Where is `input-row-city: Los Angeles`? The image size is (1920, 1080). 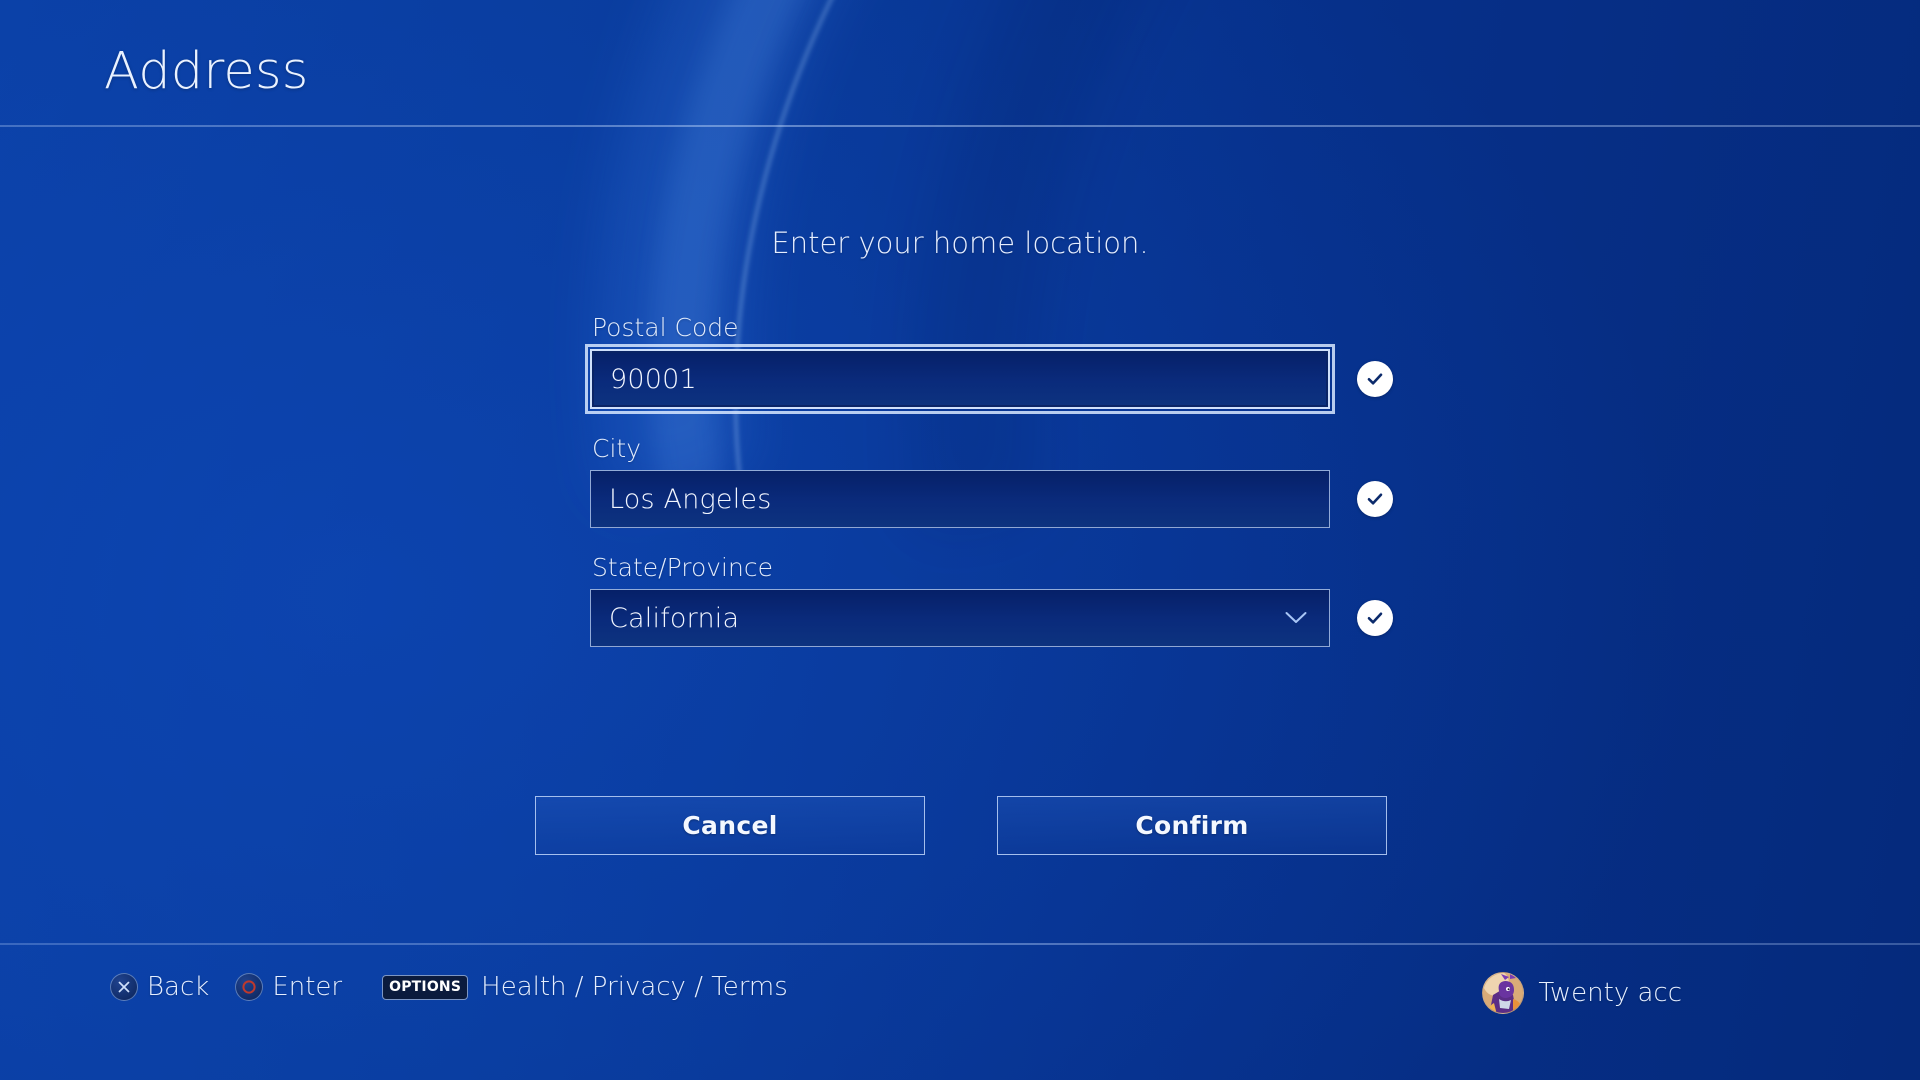
input-row-city: Los Angeles is located at coordinates (991, 499).